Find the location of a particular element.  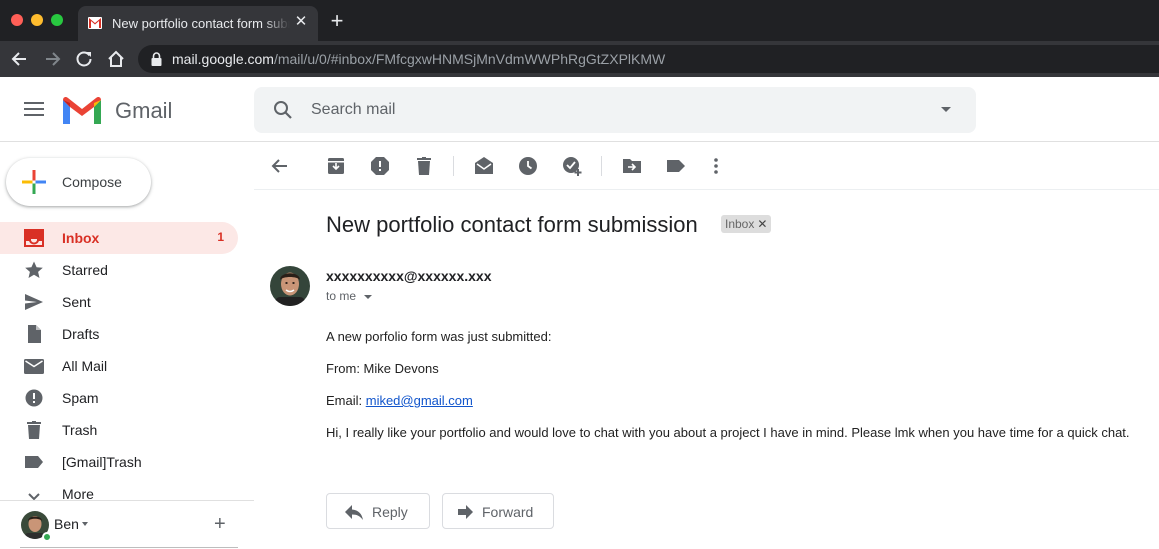

report-spam-icon is located at coordinates (380, 166).